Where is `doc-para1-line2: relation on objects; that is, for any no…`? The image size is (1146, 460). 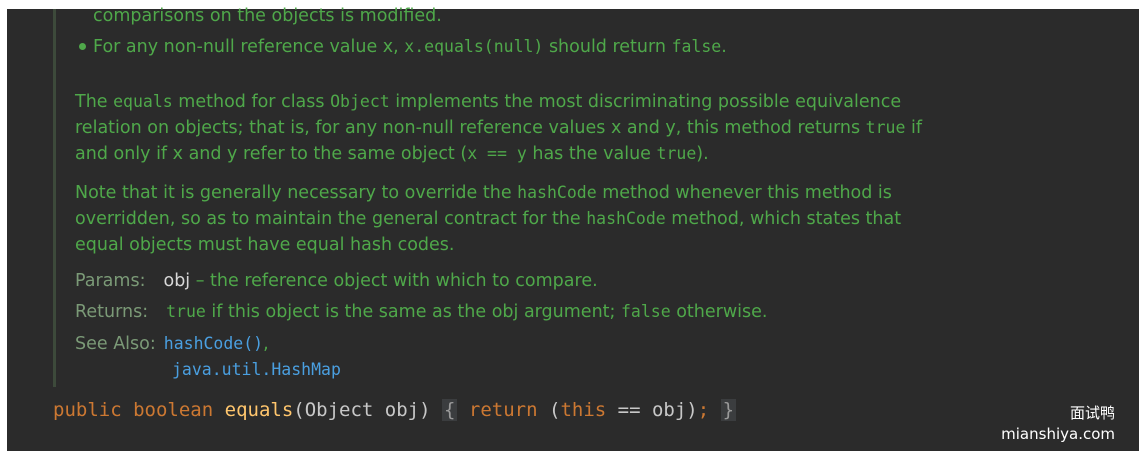
doc-para1-line2: relation on objects; that is, for any no… is located at coordinates (498, 128).